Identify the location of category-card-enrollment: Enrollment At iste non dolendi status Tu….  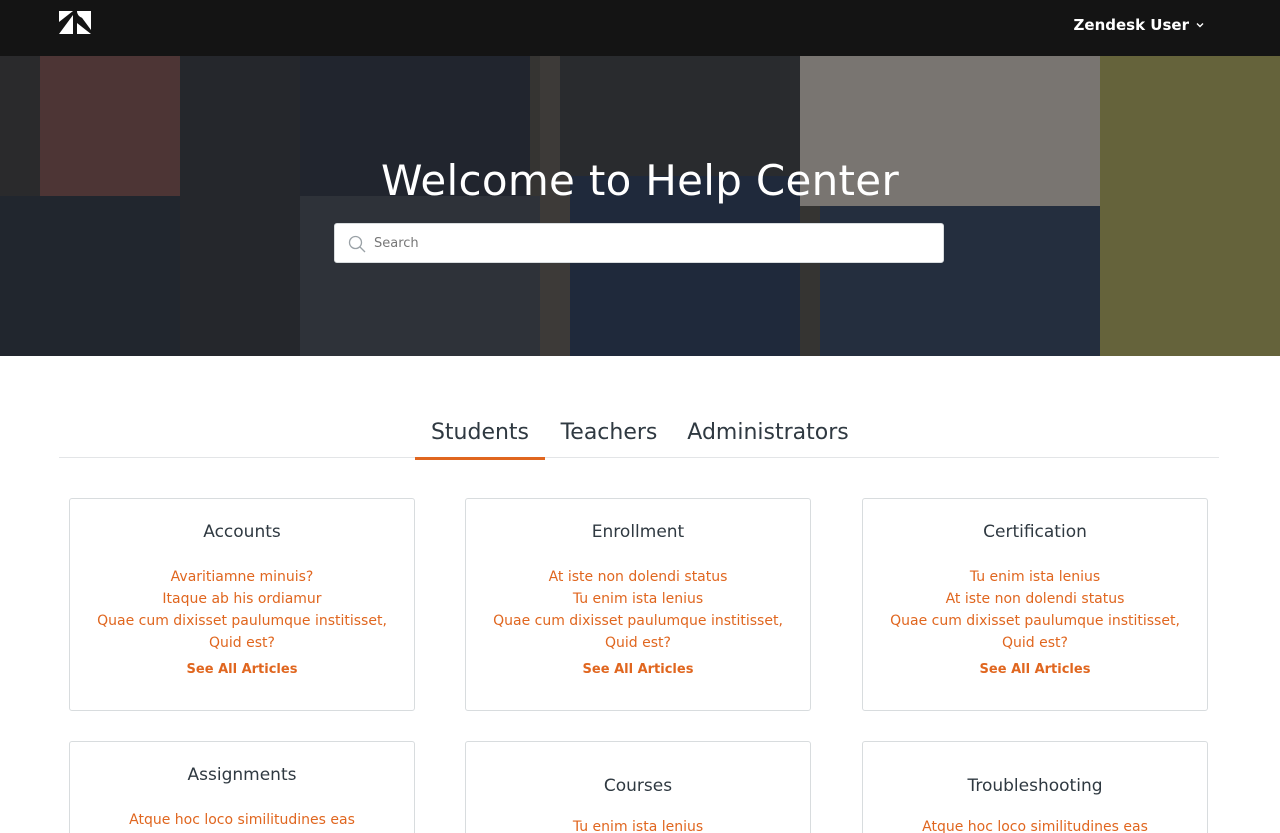
(638, 604).